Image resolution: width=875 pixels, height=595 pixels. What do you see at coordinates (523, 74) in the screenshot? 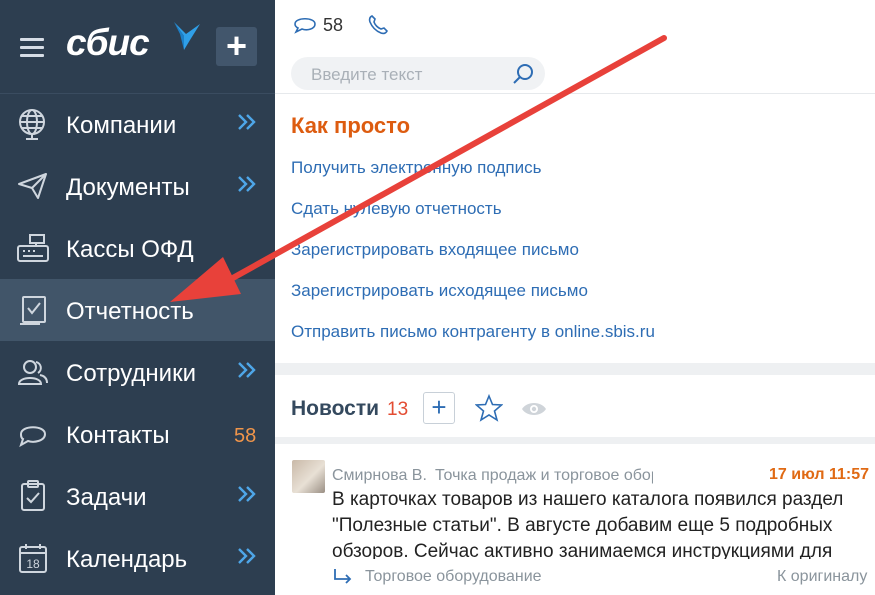
I see `search-icon` at bounding box center [523, 74].